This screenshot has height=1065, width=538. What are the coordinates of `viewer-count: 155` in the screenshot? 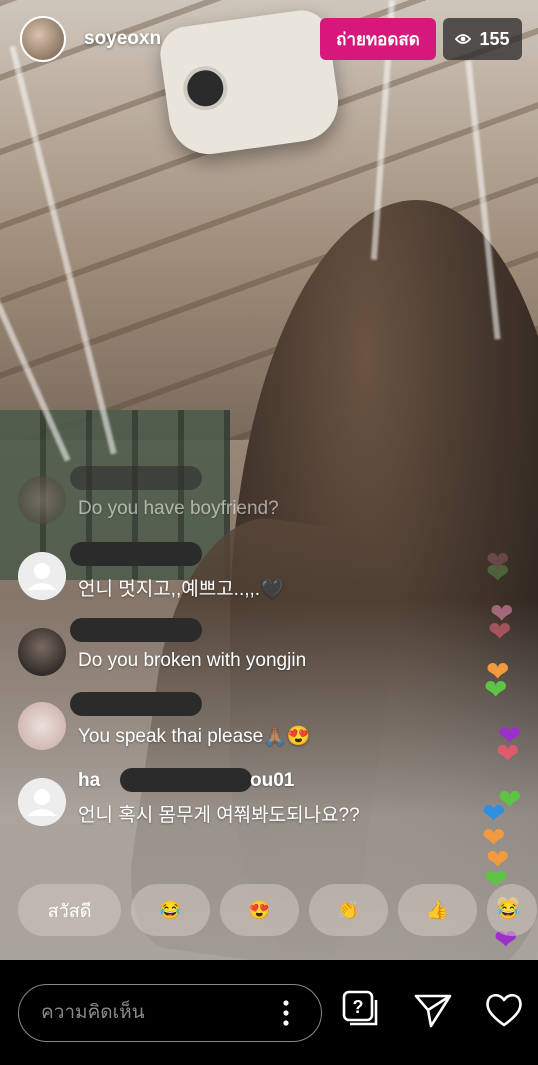 It's located at (494, 38).